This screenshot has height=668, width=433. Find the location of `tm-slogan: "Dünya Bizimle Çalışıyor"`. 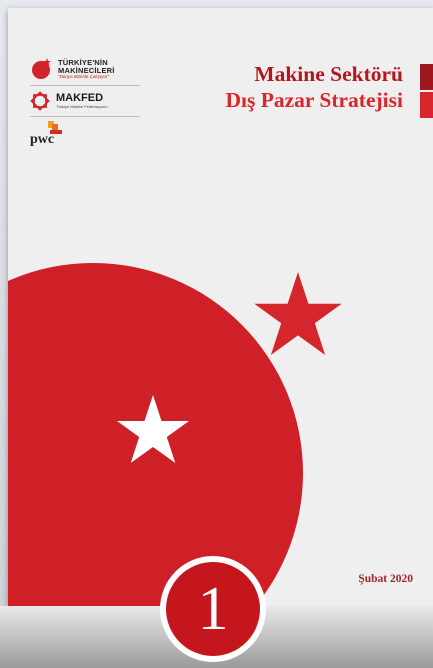

tm-slogan: "Dünya Bizimle Çalışıyor" is located at coordinates (83, 76).